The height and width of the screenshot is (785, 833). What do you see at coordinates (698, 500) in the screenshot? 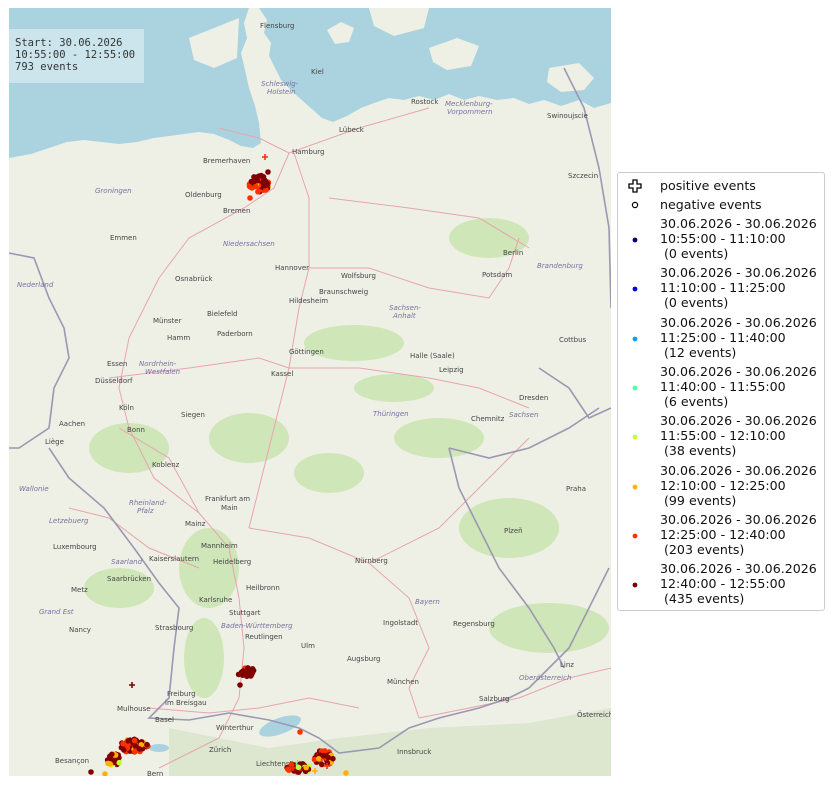
I see `legend-bin-line3: (99 events)` at bounding box center [698, 500].